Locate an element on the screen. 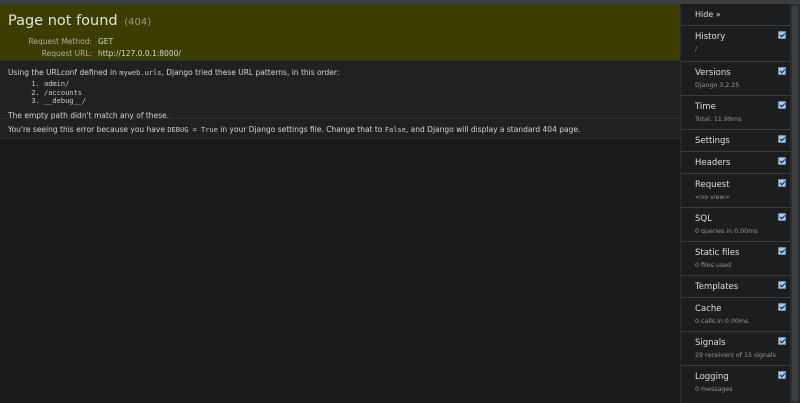 This screenshot has width=800, height=403. request-method-row: Request Method: GET is located at coordinates (340, 42).